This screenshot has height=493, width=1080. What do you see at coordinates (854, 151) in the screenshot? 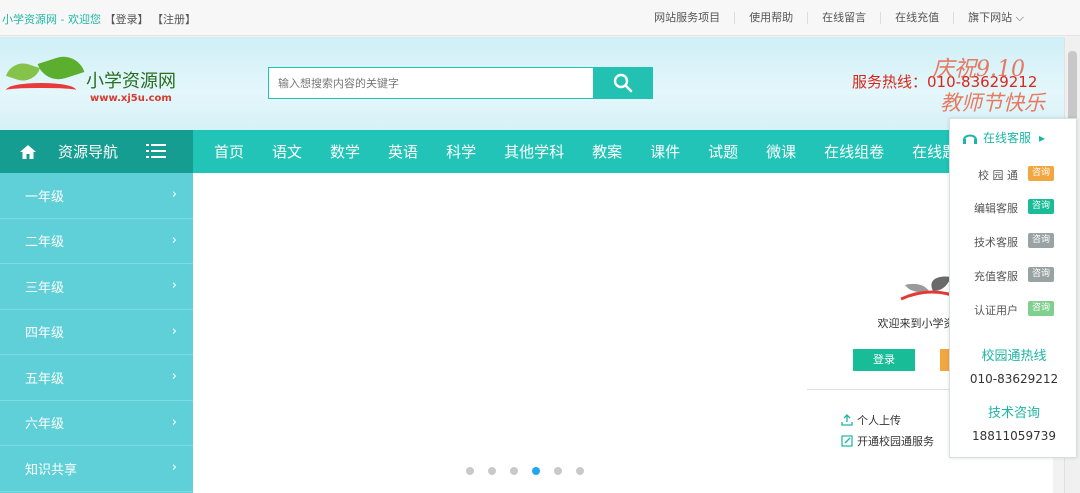
I see `nav-item-online-paper: 在线组卷` at bounding box center [854, 151].